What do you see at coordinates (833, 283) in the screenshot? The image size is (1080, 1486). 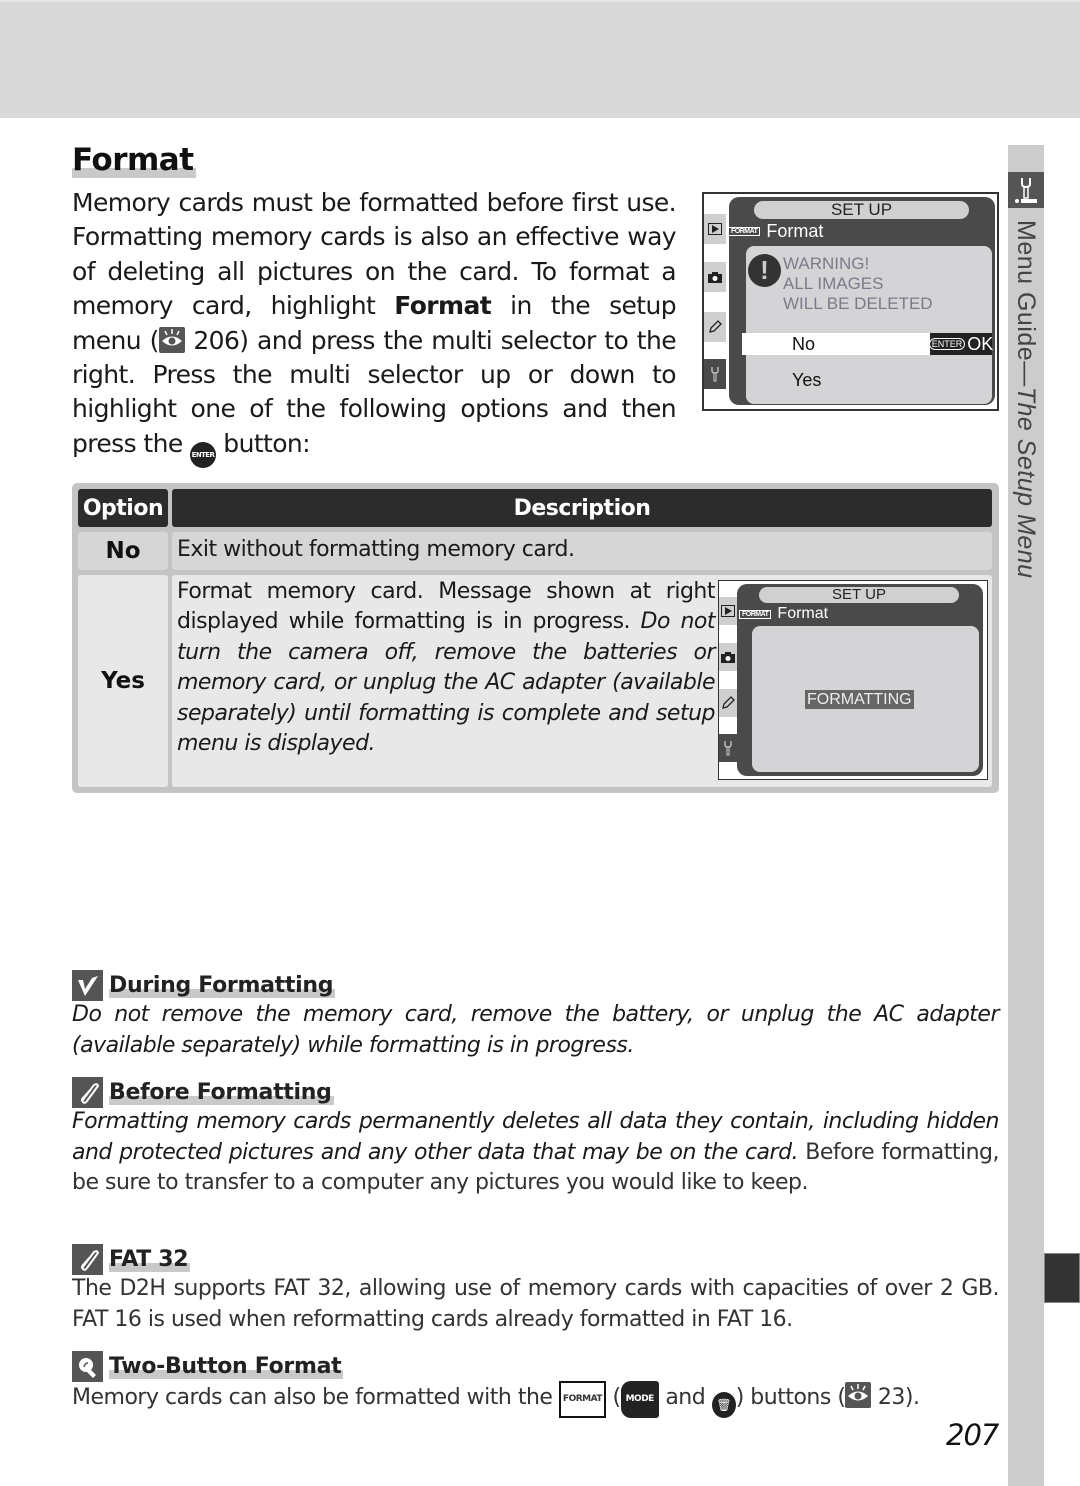 I see `warning-line: ALL IMAGES` at bounding box center [833, 283].